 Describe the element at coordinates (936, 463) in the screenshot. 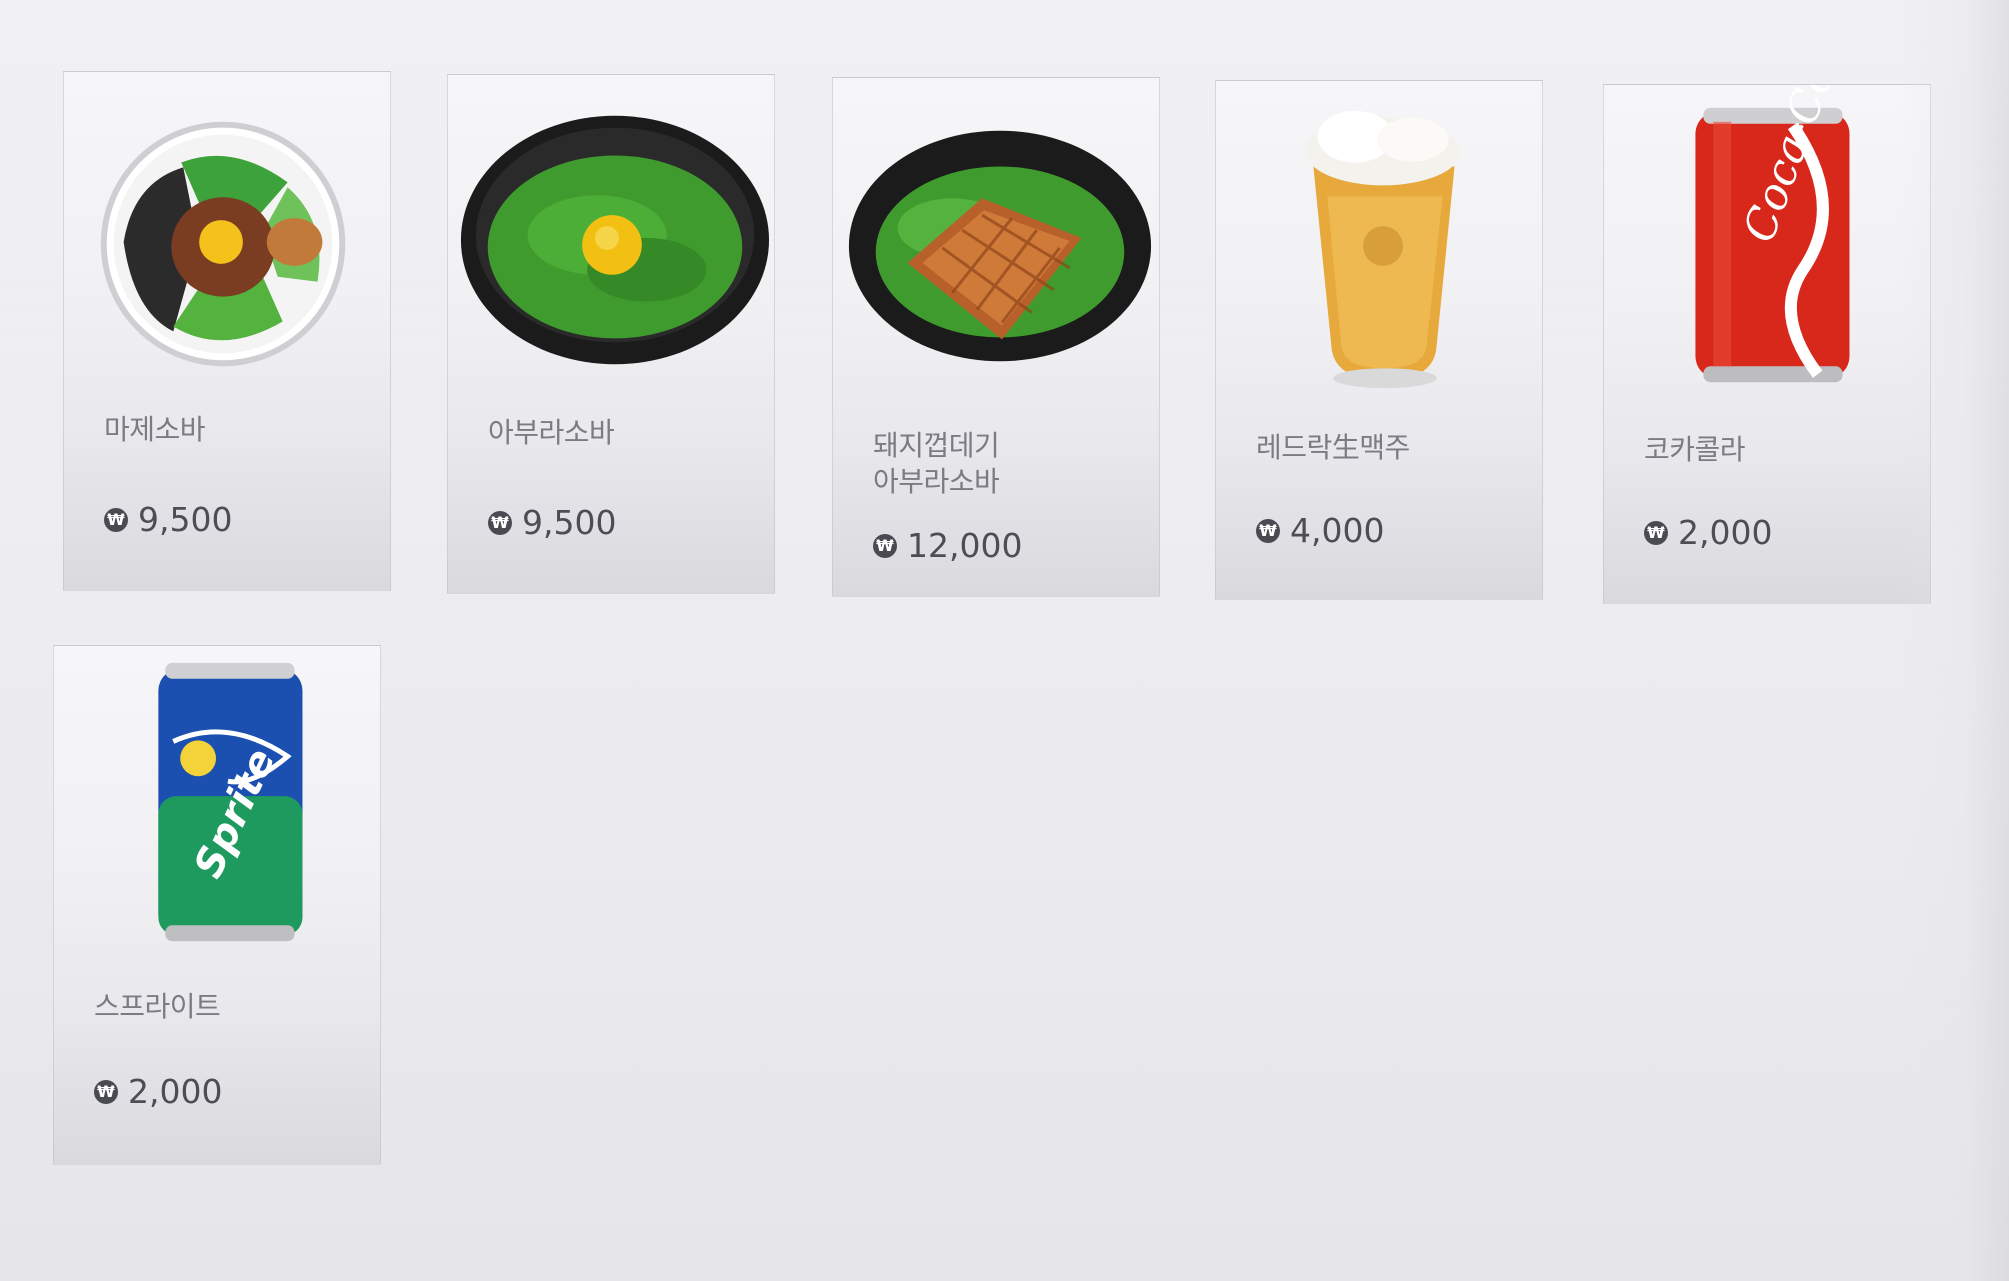

I see `menu-item-name: 돼지껍데기 아부라소바` at that location.